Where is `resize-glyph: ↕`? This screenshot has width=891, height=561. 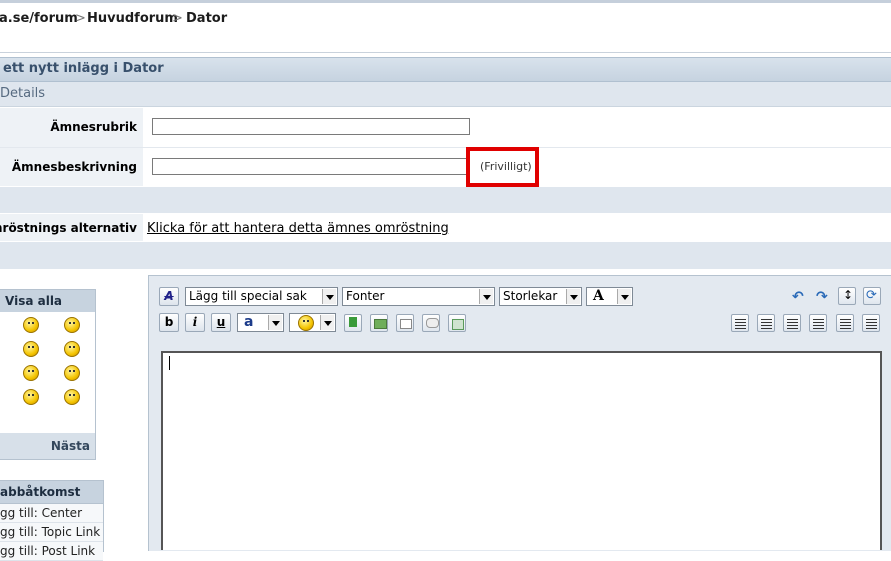
resize-glyph: ↕ is located at coordinates (848, 295).